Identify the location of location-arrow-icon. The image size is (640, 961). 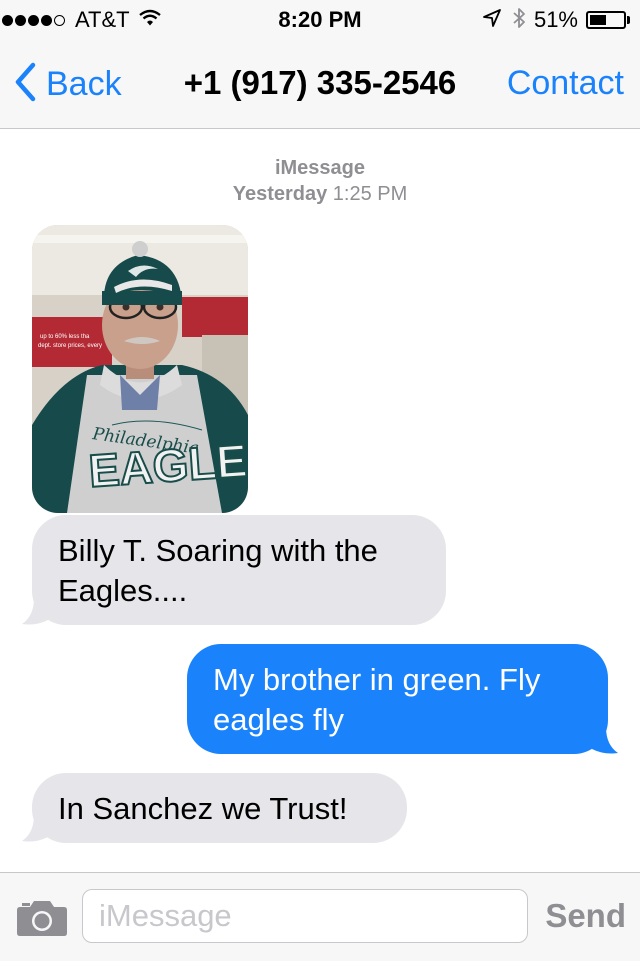
(492, 20).